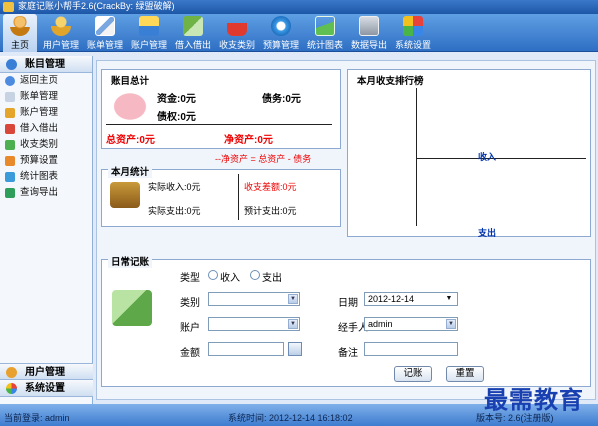 The image size is (598, 426). Describe the element at coordinates (37, 418) in the screenshot. I see `current-login: 当前登录: admin` at that location.